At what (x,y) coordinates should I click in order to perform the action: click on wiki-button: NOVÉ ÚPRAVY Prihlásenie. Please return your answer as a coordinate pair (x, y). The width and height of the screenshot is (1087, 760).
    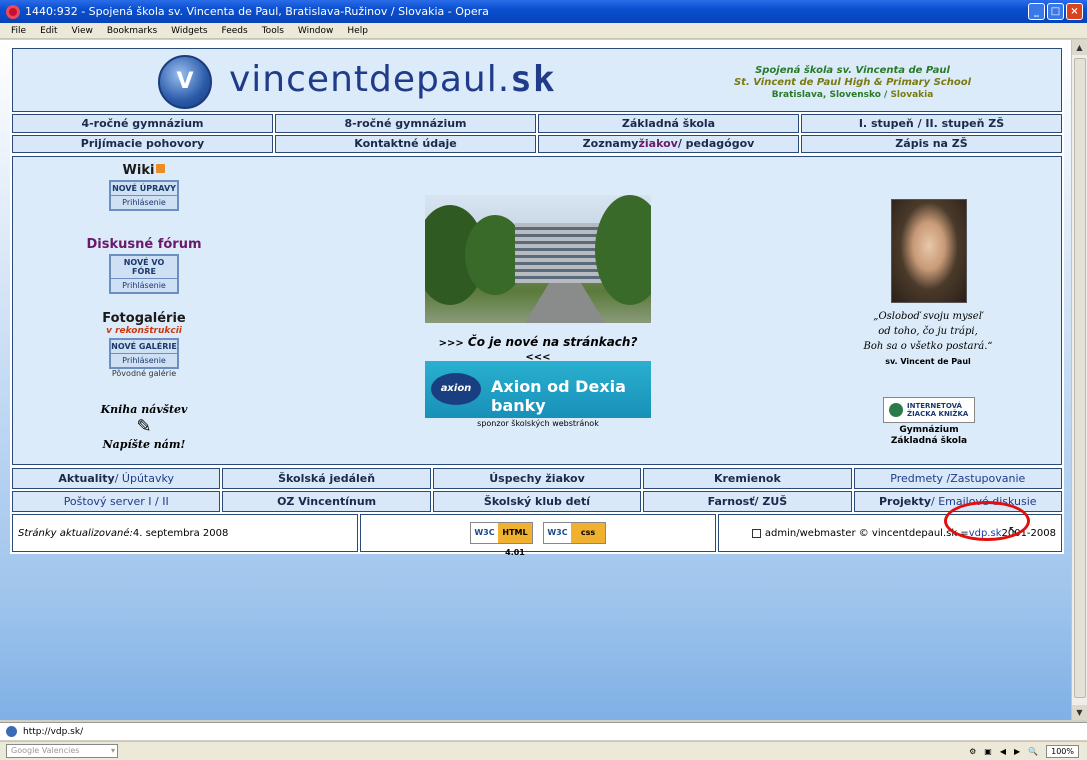
    Looking at the image, I should click on (144, 195).